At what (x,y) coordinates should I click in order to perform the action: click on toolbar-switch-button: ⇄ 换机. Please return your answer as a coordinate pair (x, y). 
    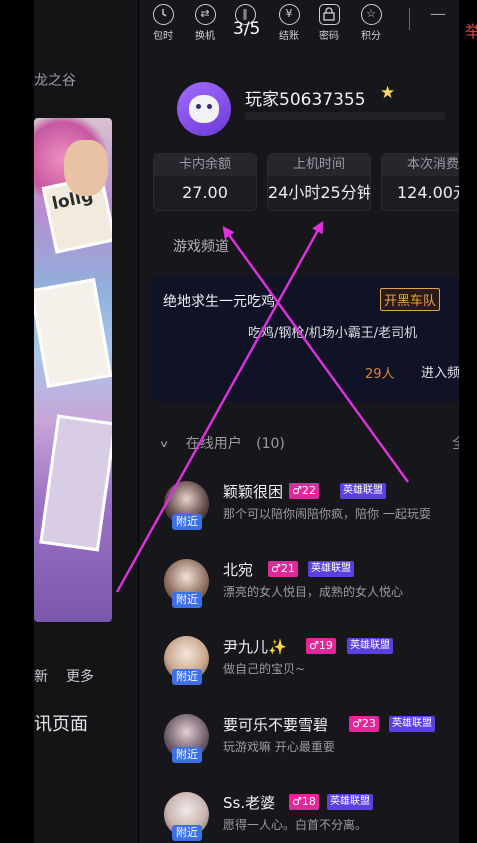
    Looking at the image, I should click on (205, 23).